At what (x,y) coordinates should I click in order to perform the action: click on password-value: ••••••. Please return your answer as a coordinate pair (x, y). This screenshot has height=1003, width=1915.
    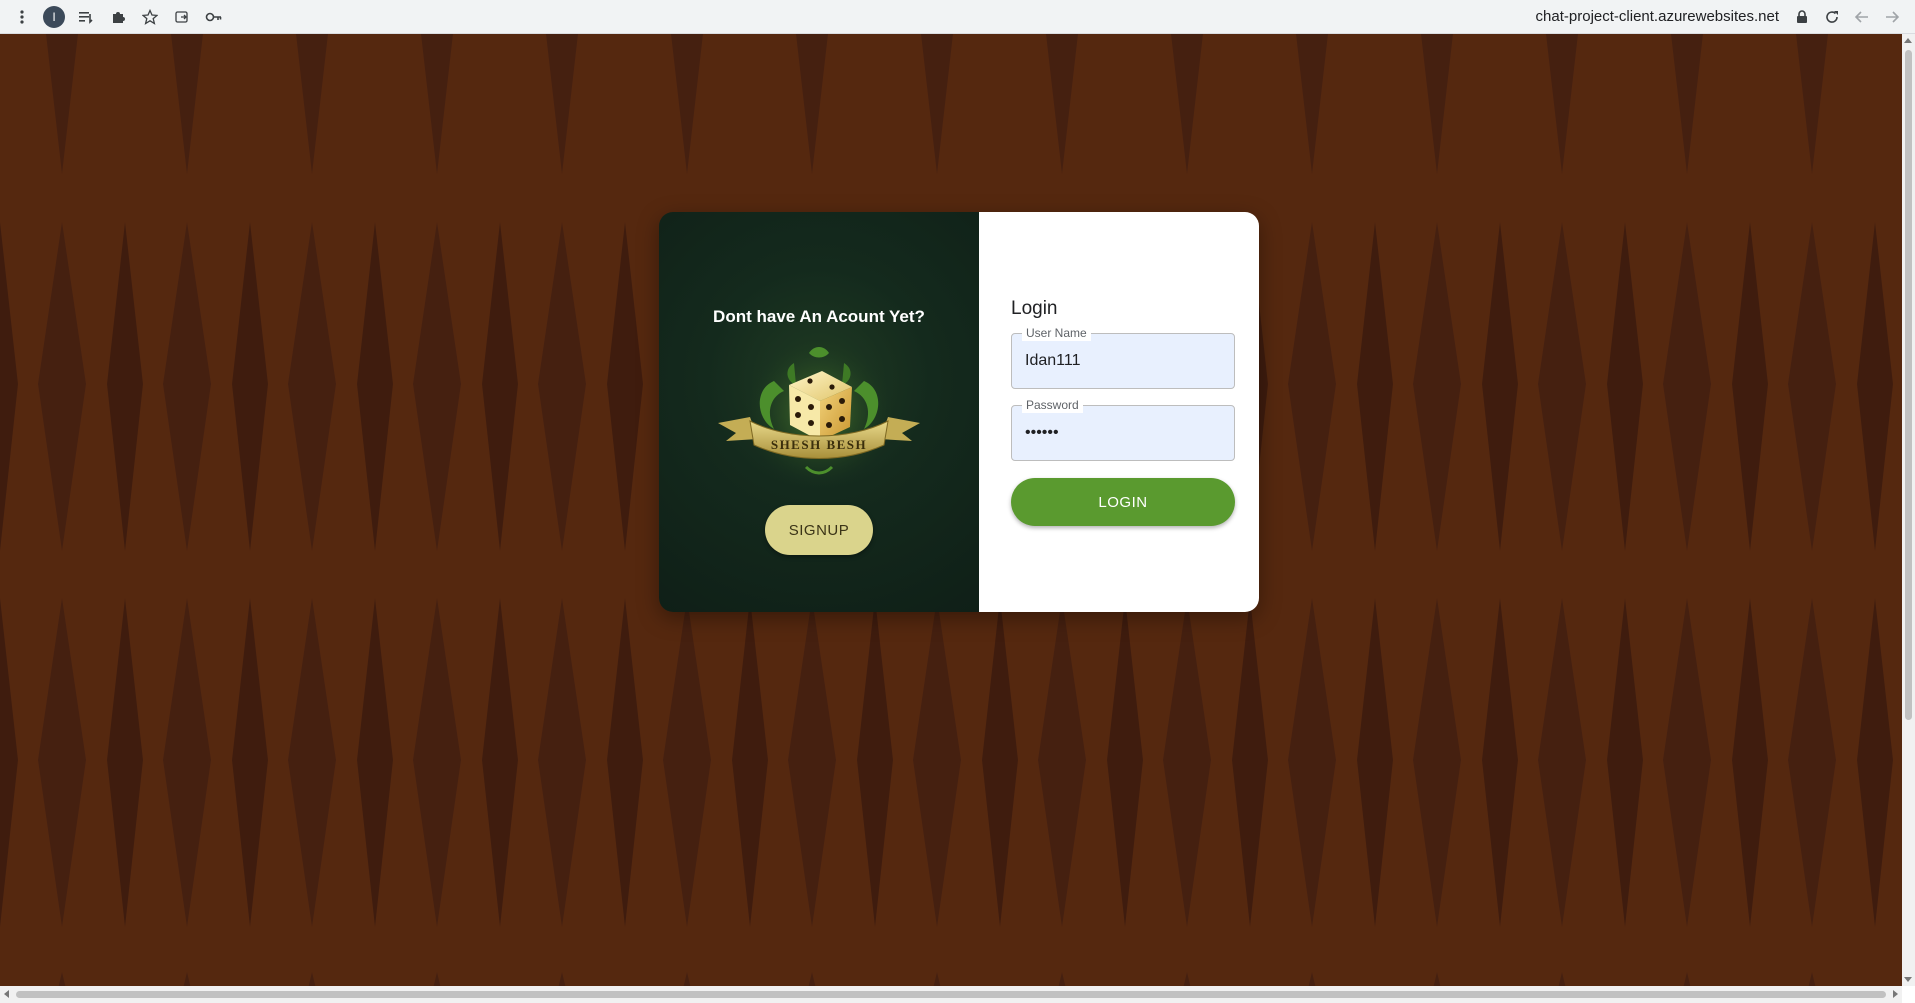
    Looking at the image, I should click on (1042, 433).